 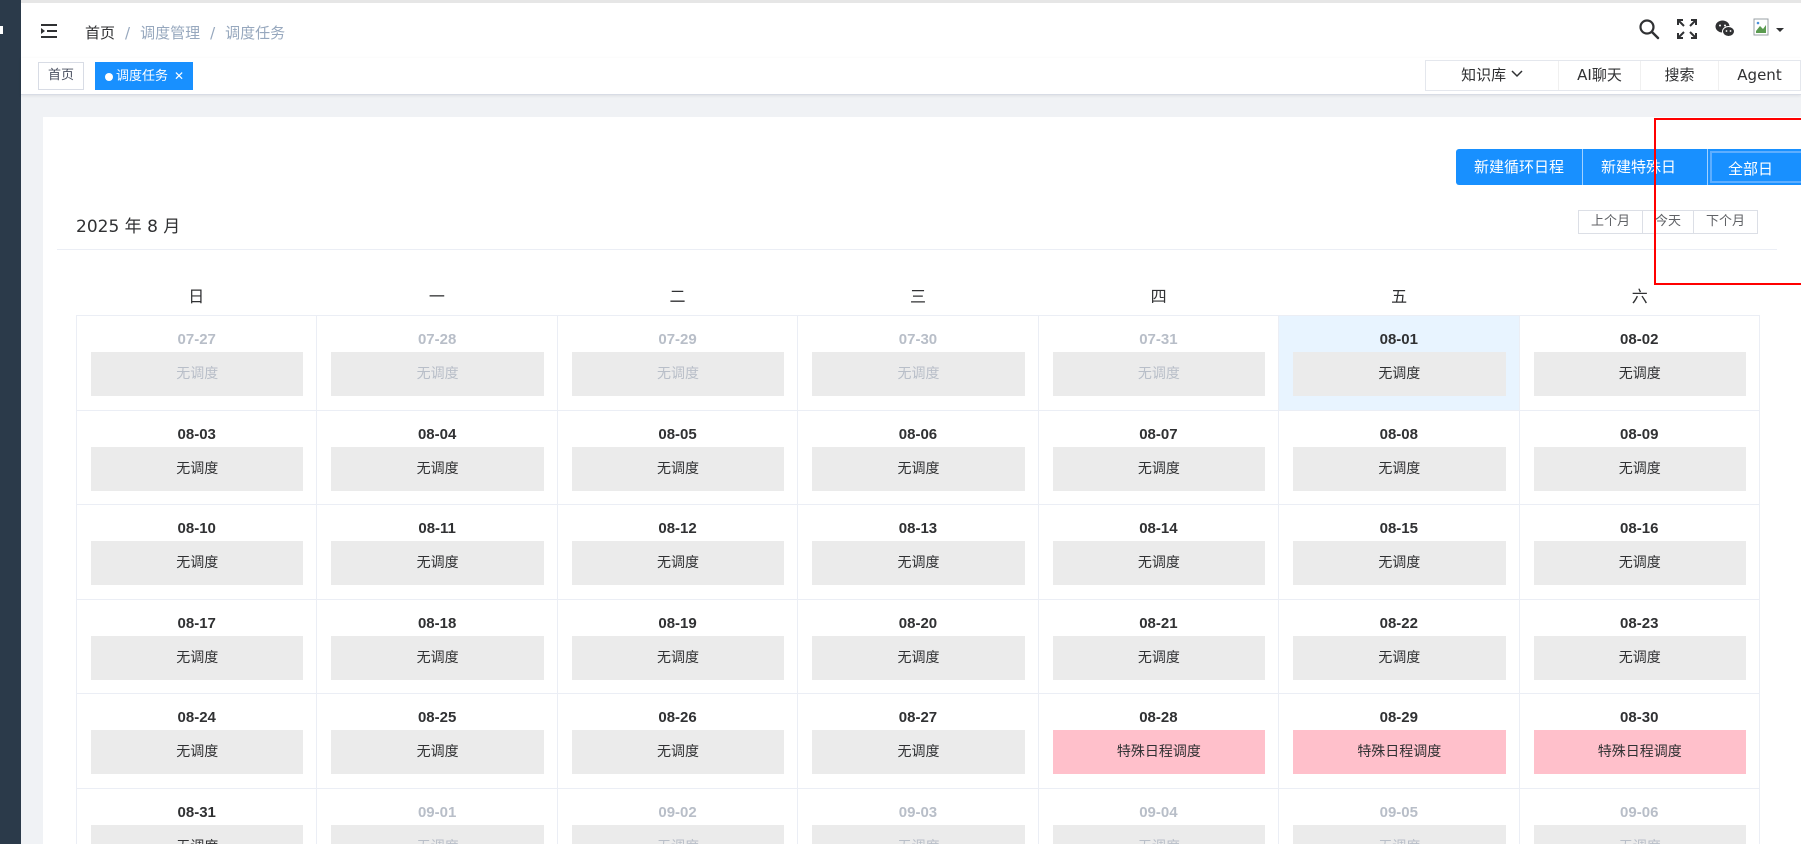 I want to click on nav-agent: Agent, so click(x=1759, y=75).